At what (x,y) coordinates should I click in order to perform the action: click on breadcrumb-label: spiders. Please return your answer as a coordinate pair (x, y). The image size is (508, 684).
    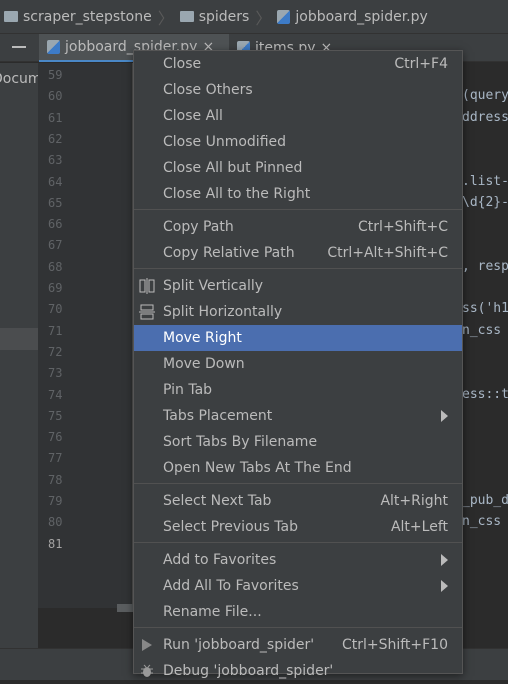
    Looking at the image, I should click on (224, 16).